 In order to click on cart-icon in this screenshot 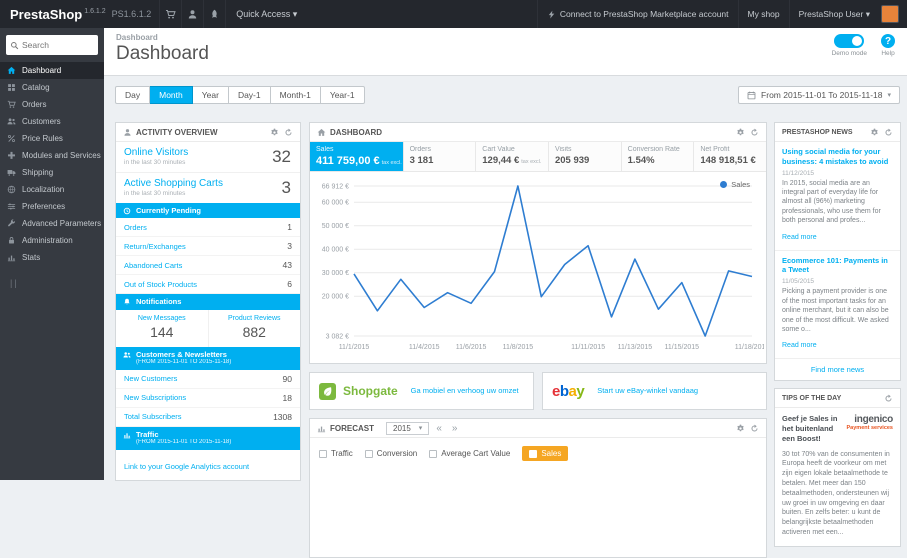, I will do `click(170, 14)`.